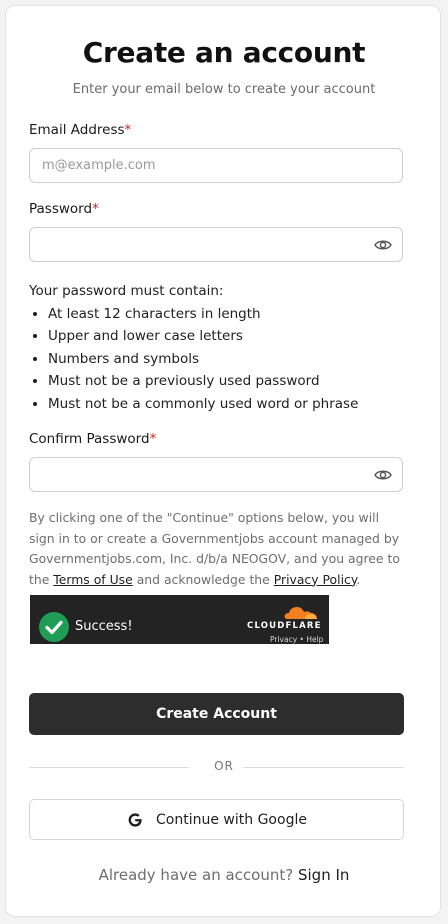  Describe the element at coordinates (231, 819) in the screenshot. I see `google-button-label: Continue with Google` at that location.